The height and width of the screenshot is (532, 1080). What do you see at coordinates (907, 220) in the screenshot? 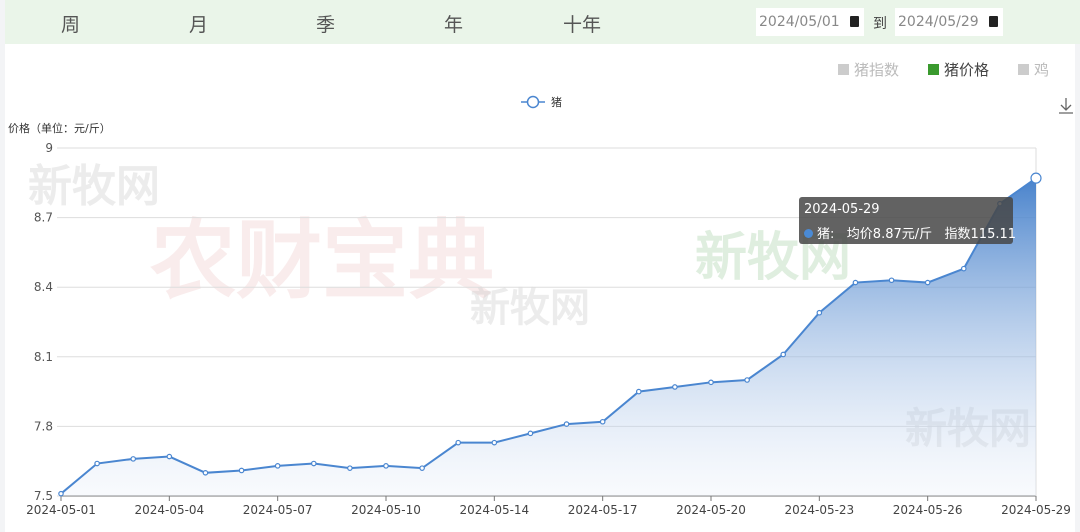
I see `tooltip: 2024-05-29 猪: 均价8.87元/斤 指数115.11` at bounding box center [907, 220].